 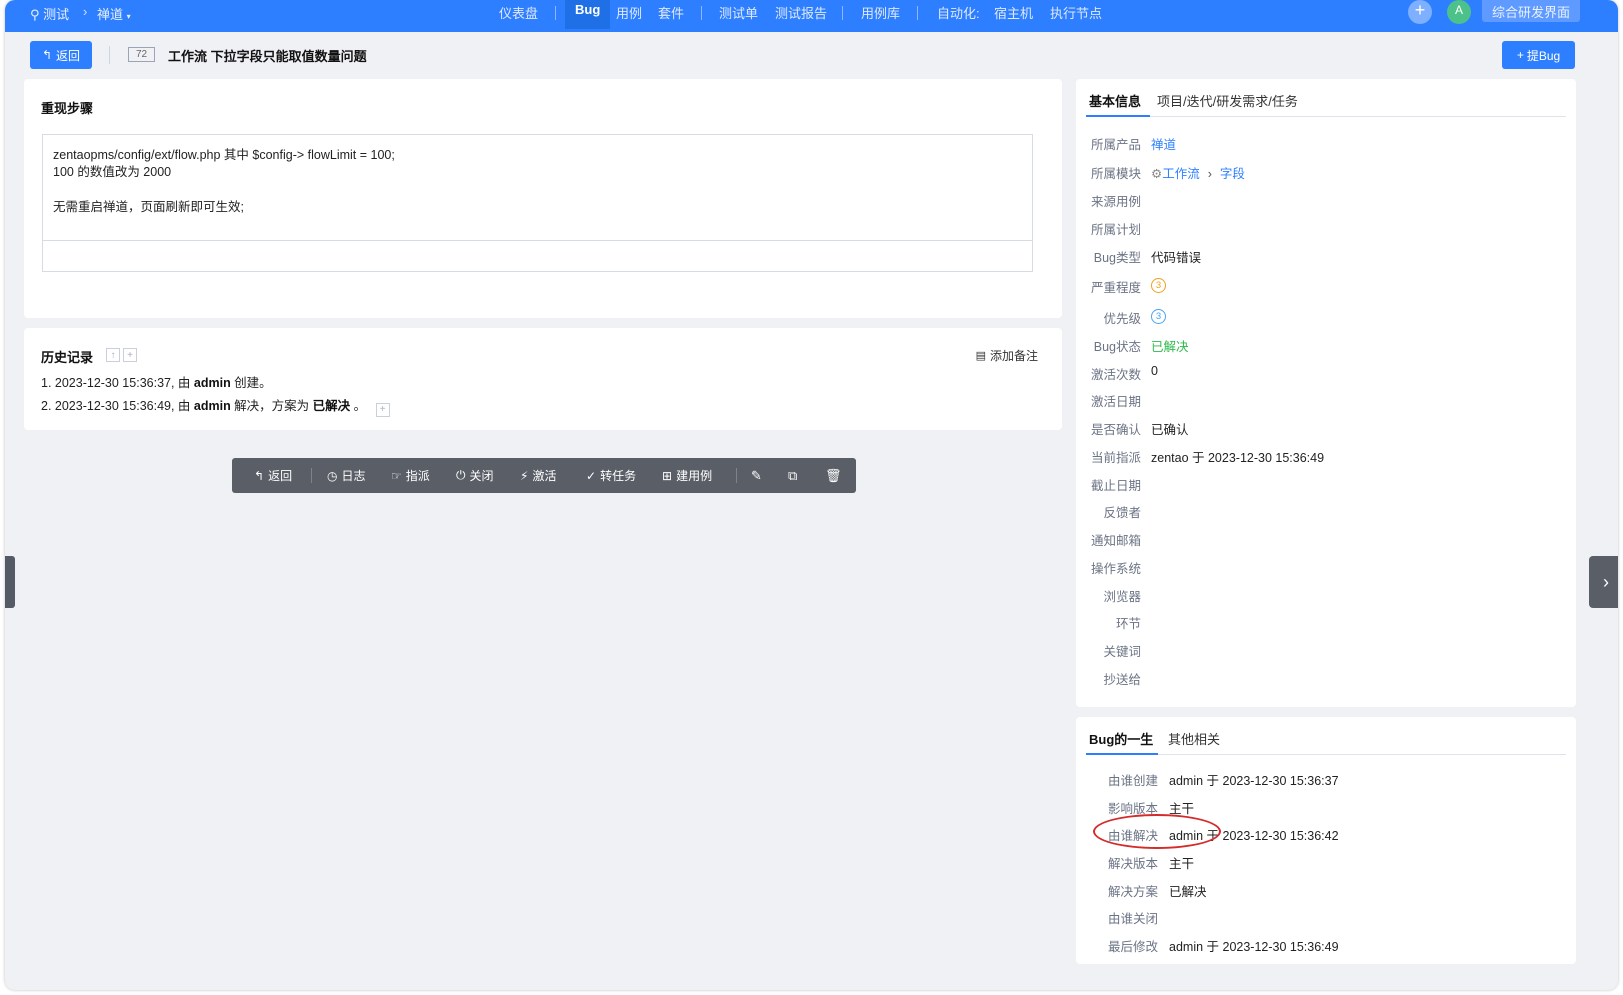 What do you see at coordinates (880, 12) in the screenshot?
I see `nav-caselib: 用例库` at bounding box center [880, 12].